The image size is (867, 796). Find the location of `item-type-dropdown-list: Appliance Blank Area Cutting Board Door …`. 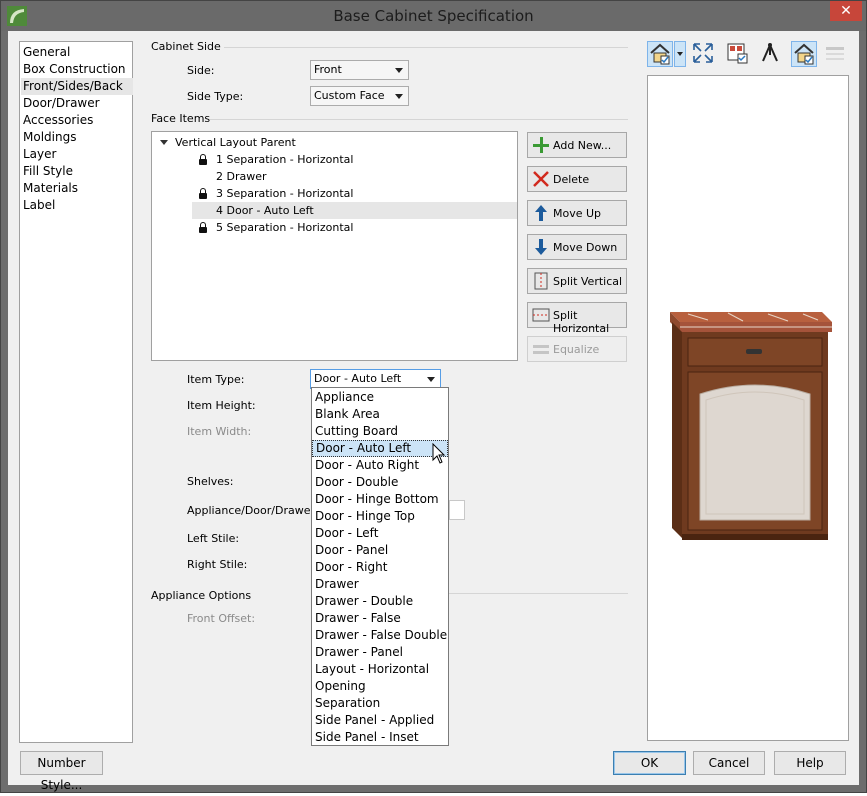

item-type-dropdown-list: Appliance Blank Area Cutting Board Door … is located at coordinates (380, 566).